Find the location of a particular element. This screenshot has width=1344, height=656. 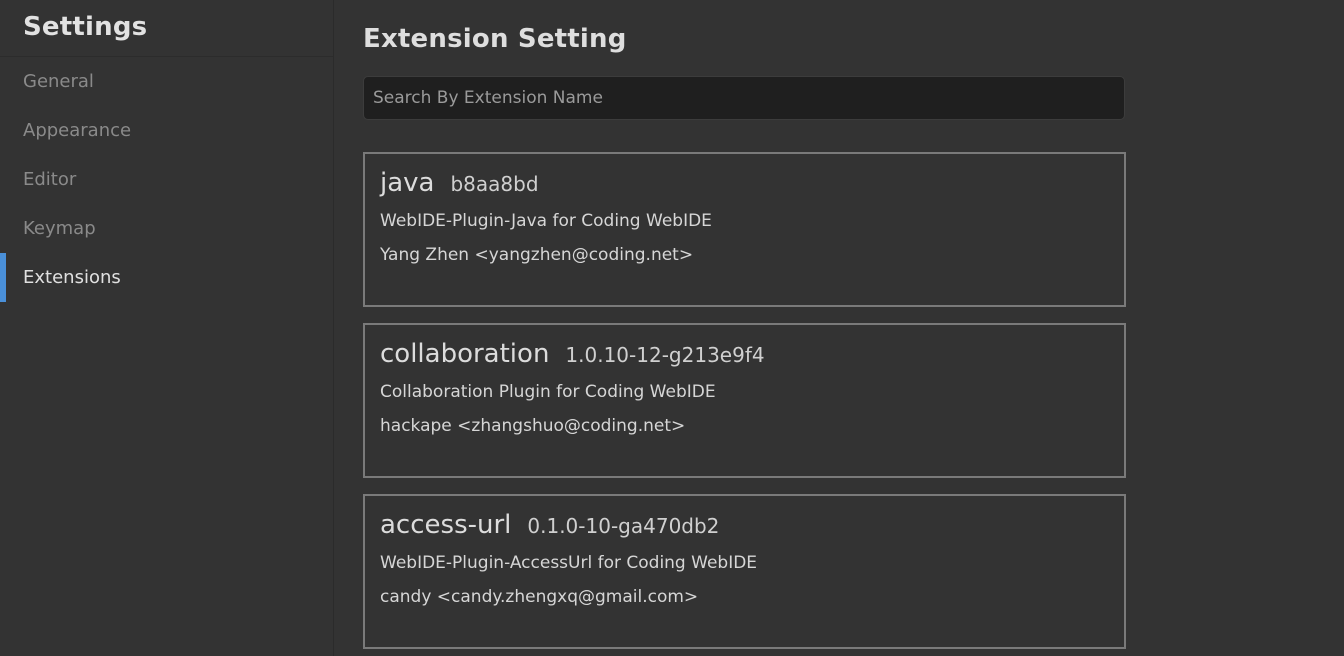

extension-description: WebIDE-Plugin-Java for Coding WebIDE is located at coordinates (546, 221).